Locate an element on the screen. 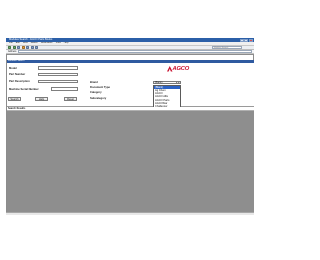 Image resolution: width=320 pixels, height=260 pixels. reset-button: Reset is located at coordinates (70, 99).